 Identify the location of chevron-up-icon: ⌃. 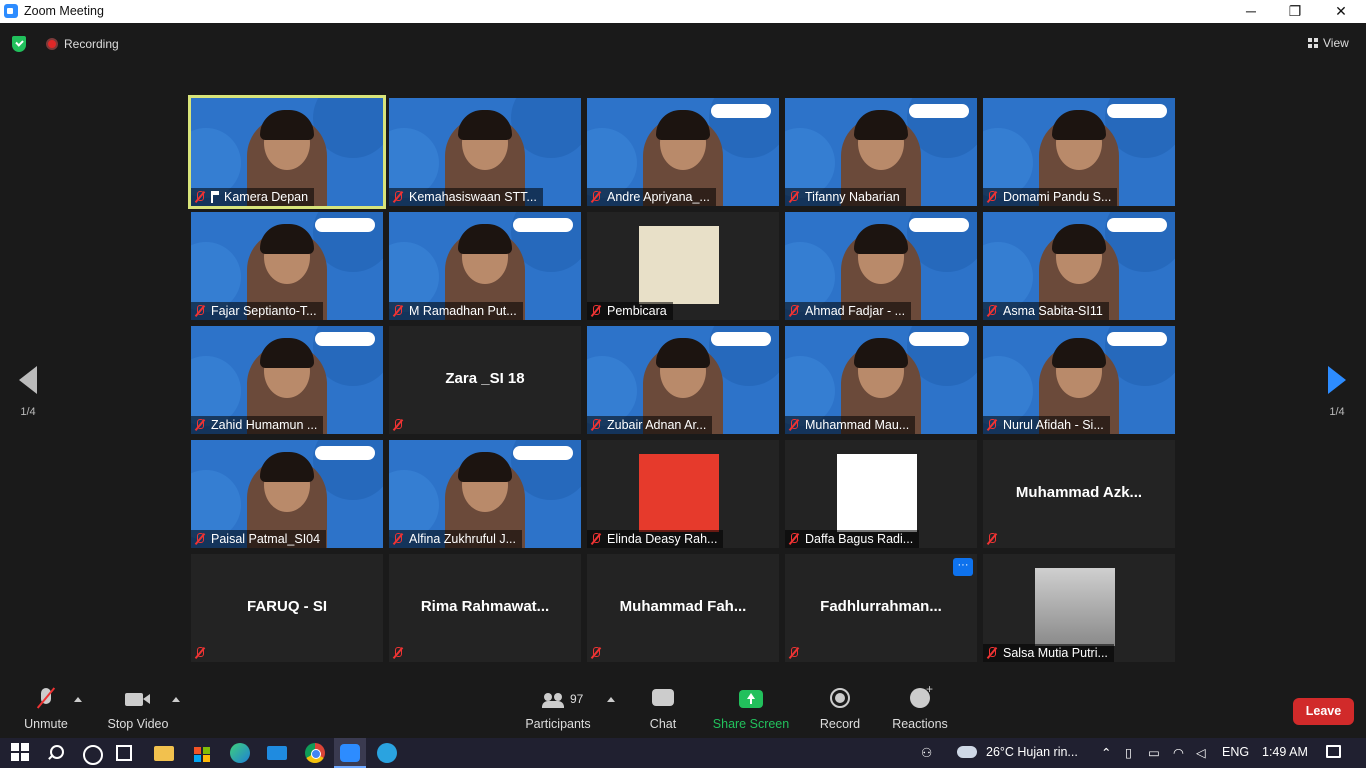
(1106, 752).